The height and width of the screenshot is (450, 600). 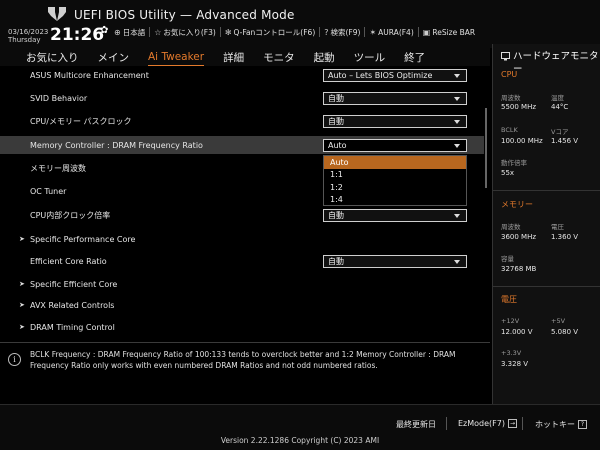 What do you see at coordinates (508, 173) in the screenshot?
I see `ratio-value: 55x` at bounding box center [508, 173].